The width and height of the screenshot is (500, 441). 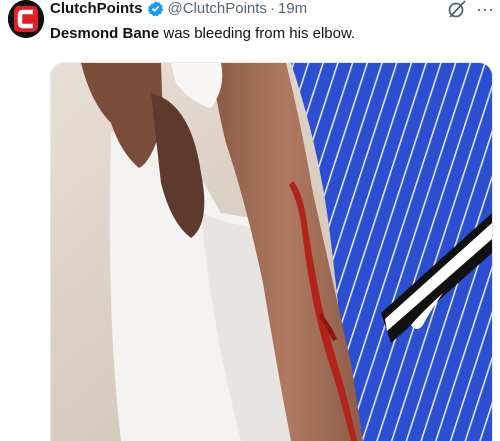 I want to click on grok-icon, so click(x=457, y=10).